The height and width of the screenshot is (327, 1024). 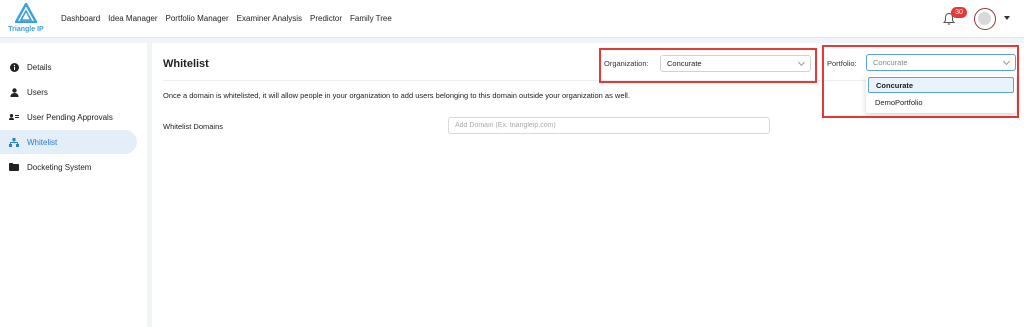 I want to click on sidebar-item-users: Users, so click(x=68, y=92).